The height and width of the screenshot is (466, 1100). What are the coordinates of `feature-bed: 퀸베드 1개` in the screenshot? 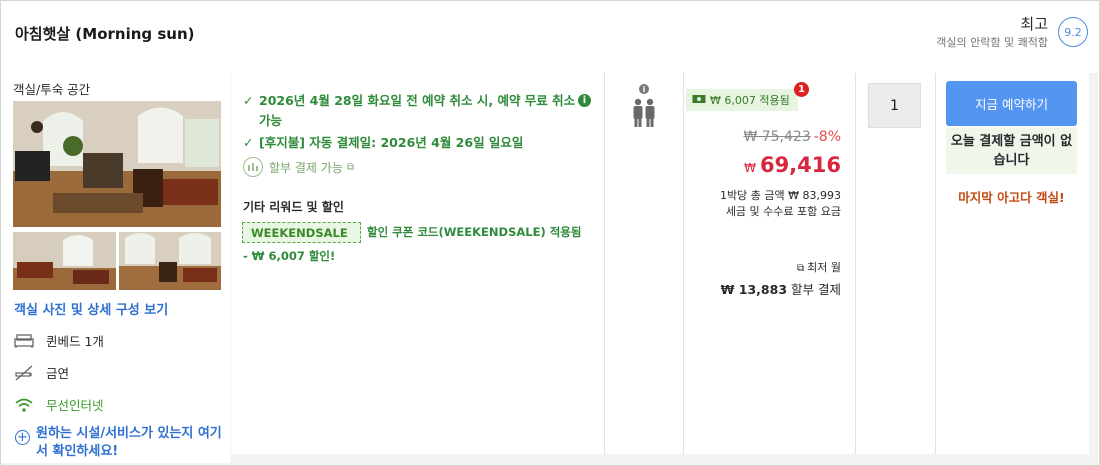 It's located at (59, 340).